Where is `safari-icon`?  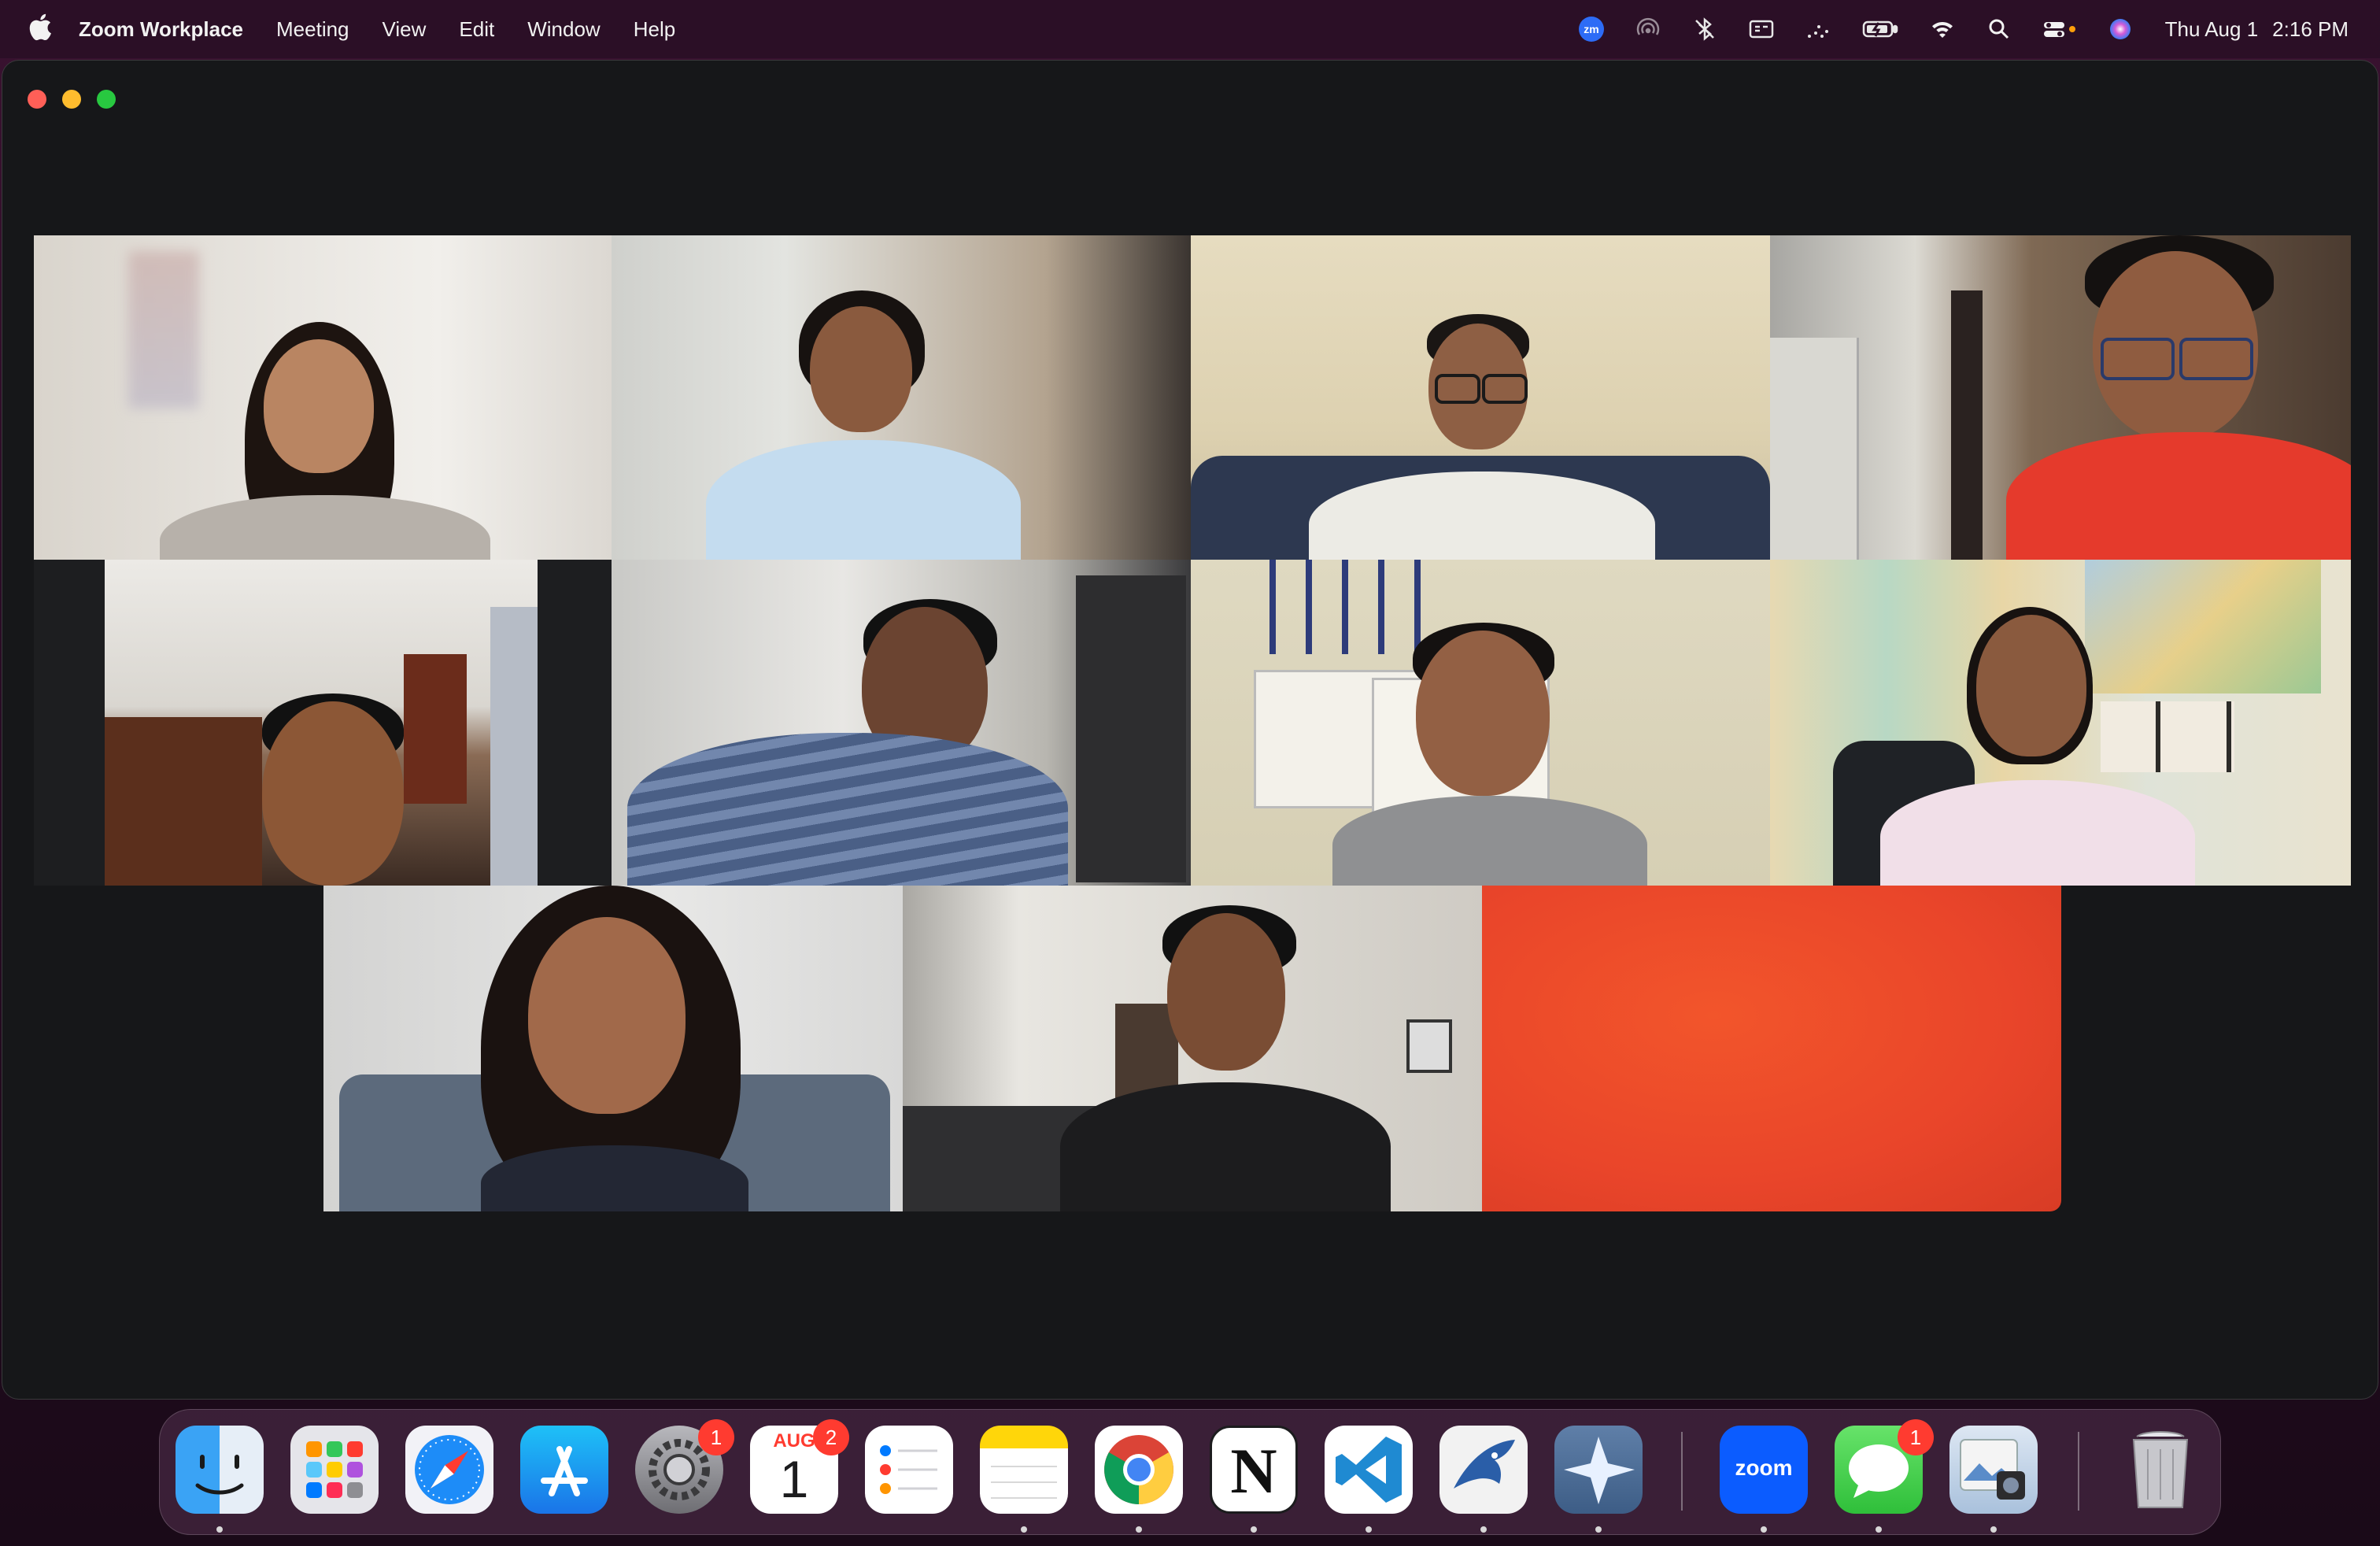 safari-icon is located at coordinates (449, 1470).